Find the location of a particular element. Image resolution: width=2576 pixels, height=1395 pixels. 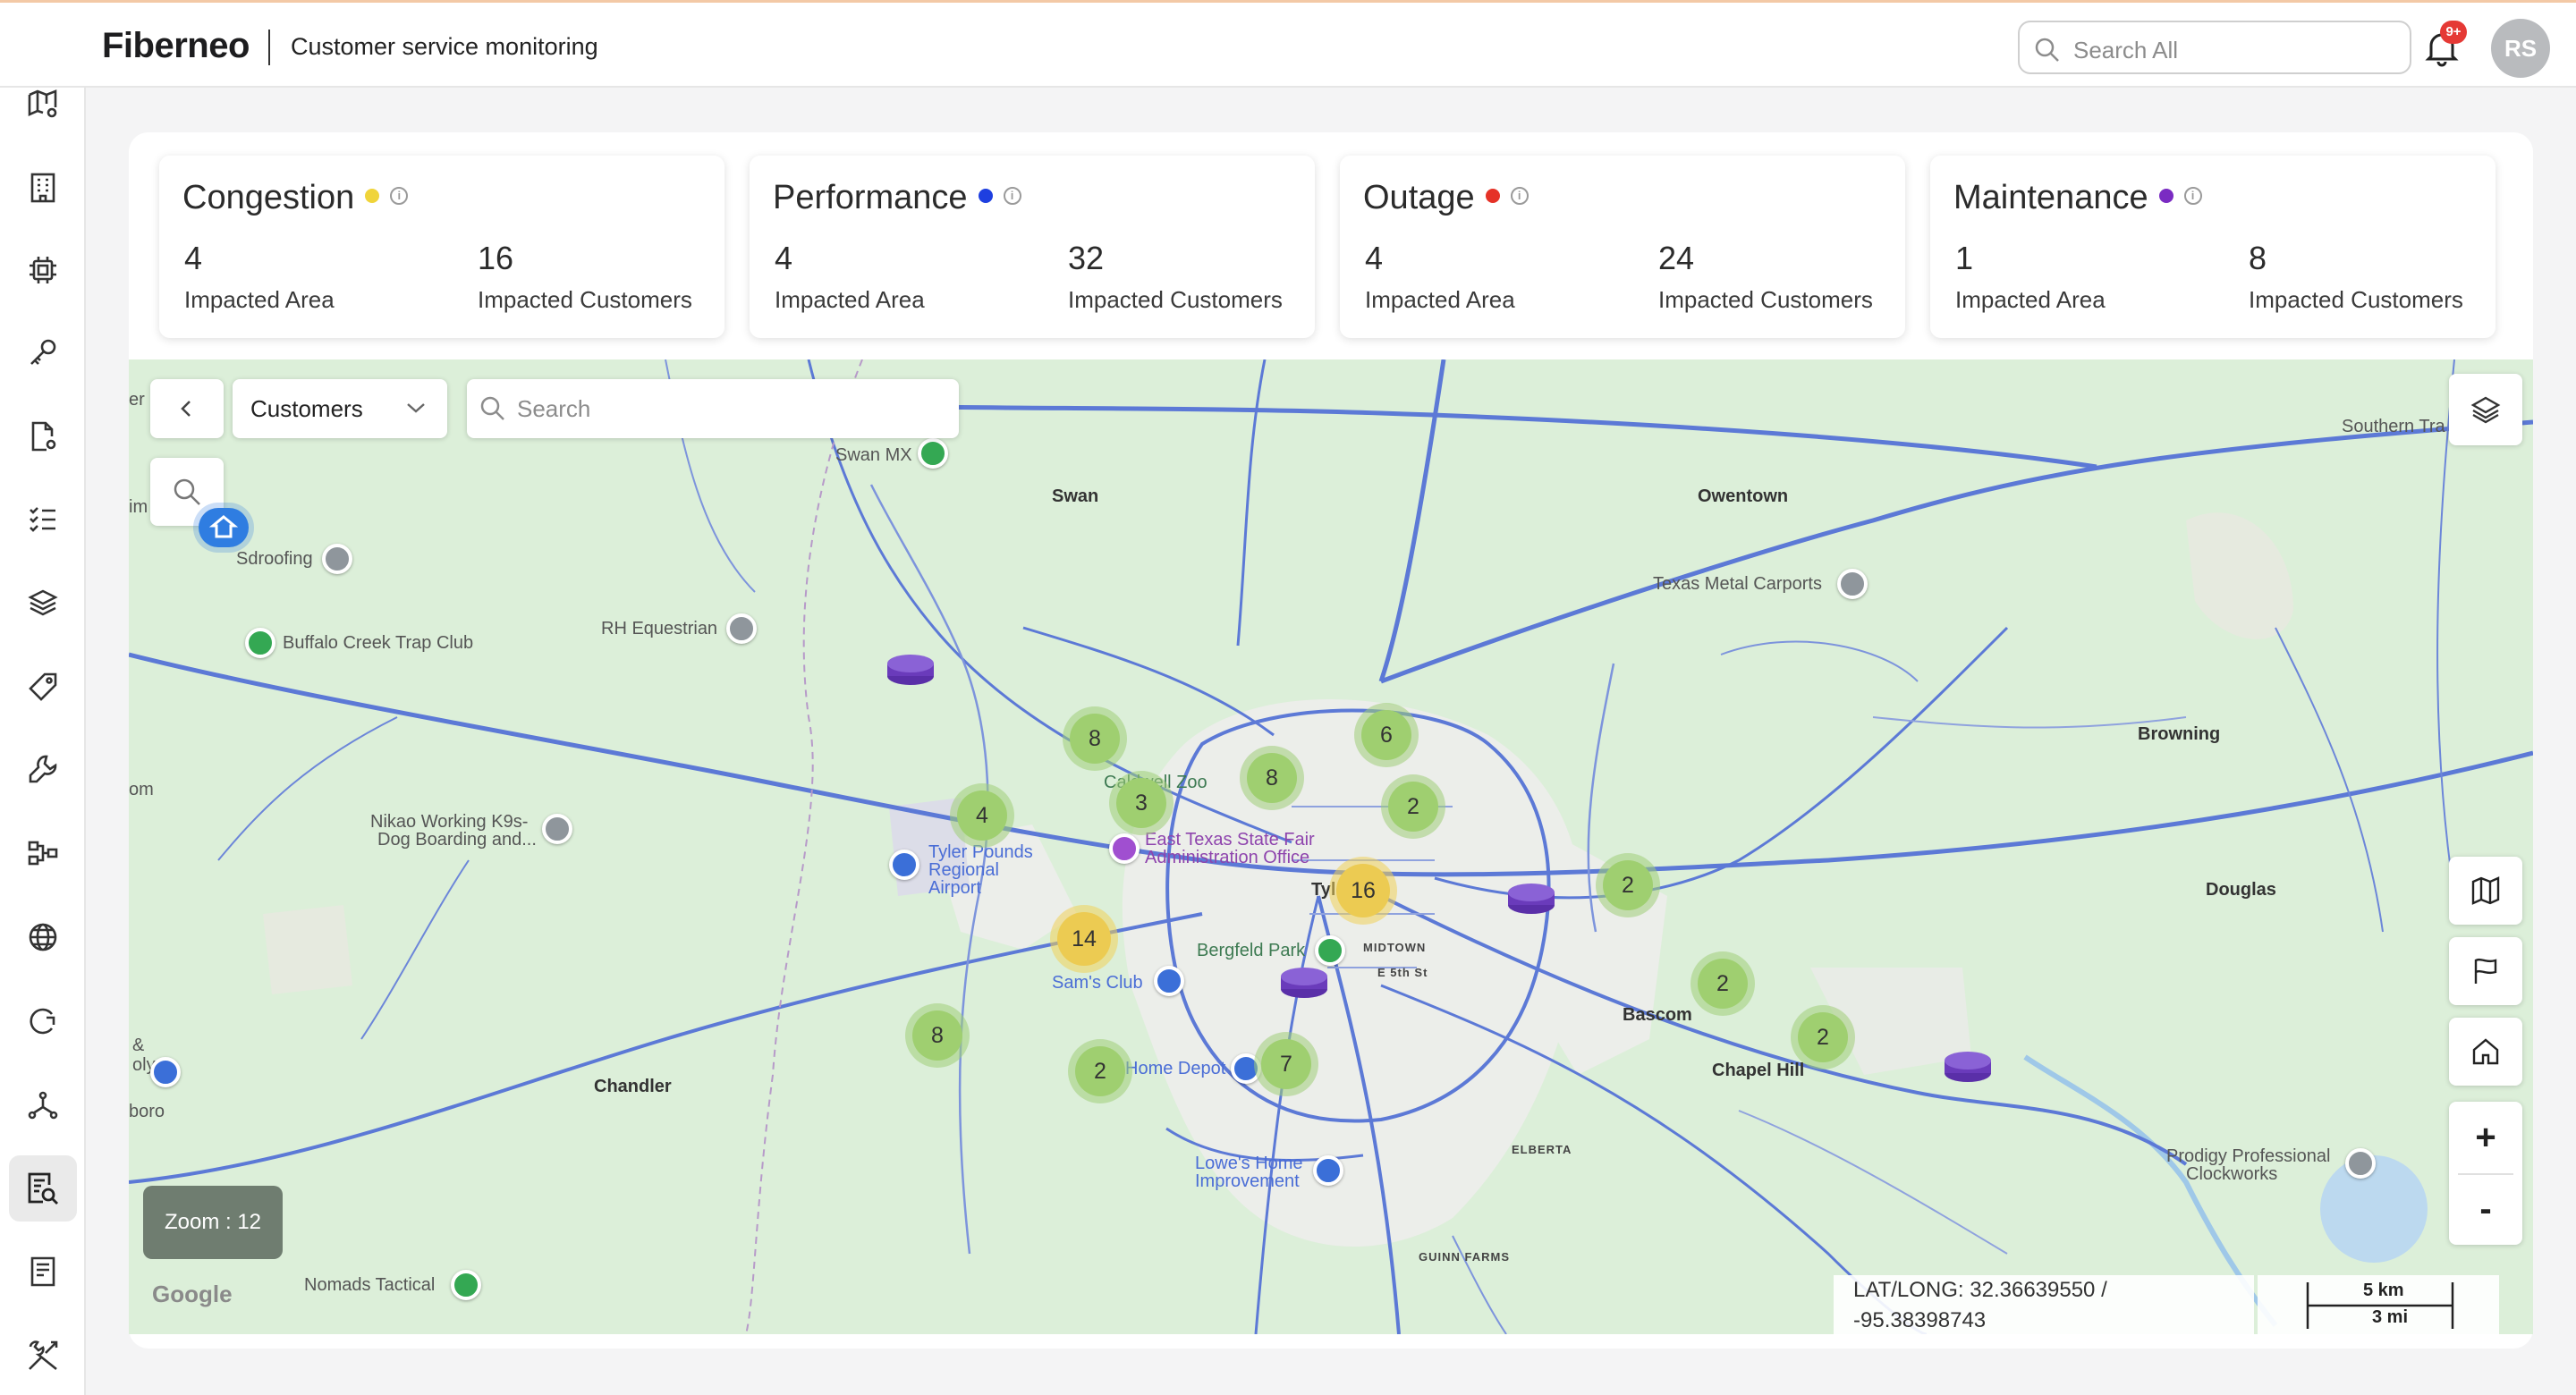

map-label-nomads: Nomads Tactical is located at coordinates (370, 1285).